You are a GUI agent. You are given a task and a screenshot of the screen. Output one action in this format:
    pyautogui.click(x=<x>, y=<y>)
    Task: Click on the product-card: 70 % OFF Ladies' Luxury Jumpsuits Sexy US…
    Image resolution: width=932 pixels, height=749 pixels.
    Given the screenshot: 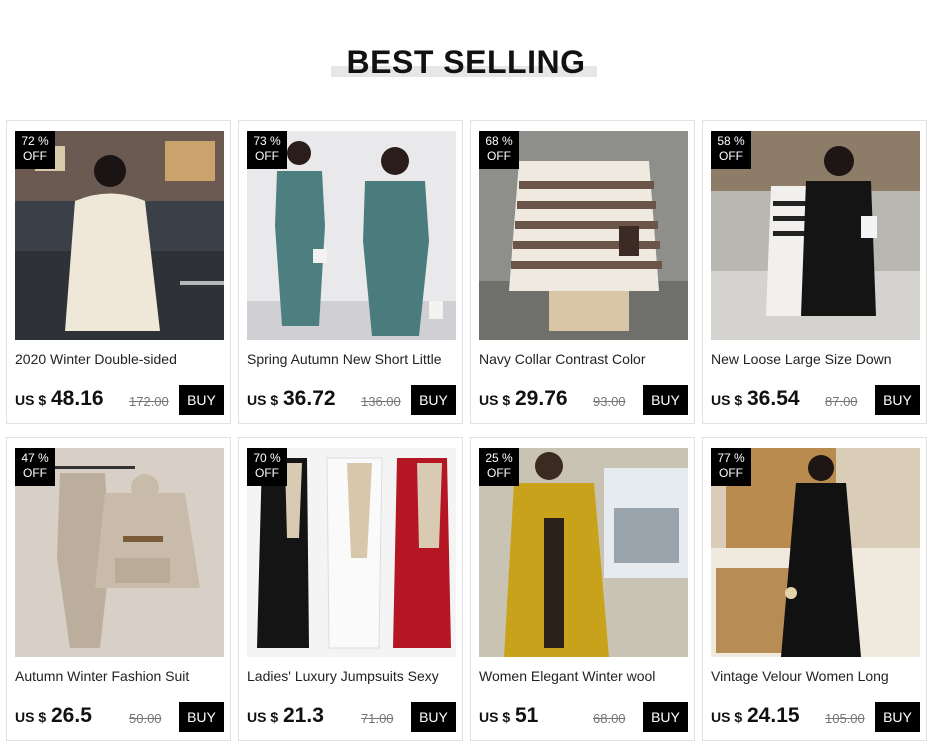 What is the action you would take?
    pyautogui.click(x=350, y=589)
    